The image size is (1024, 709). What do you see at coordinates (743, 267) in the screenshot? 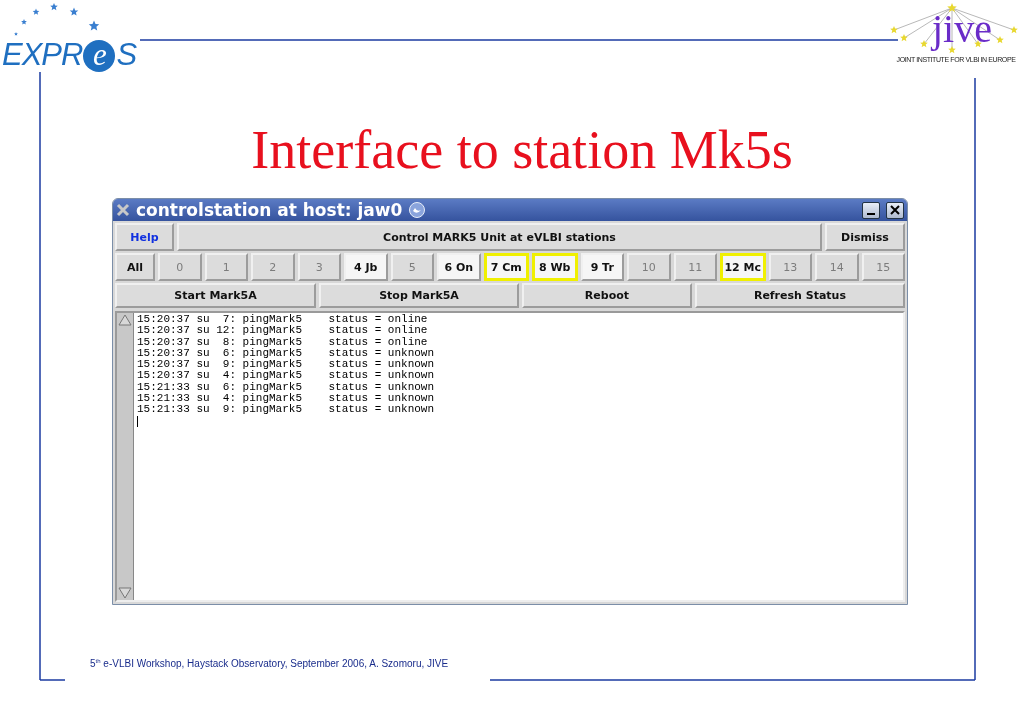
I see `station-button: 12 Mc` at bounding box center [743, 267].